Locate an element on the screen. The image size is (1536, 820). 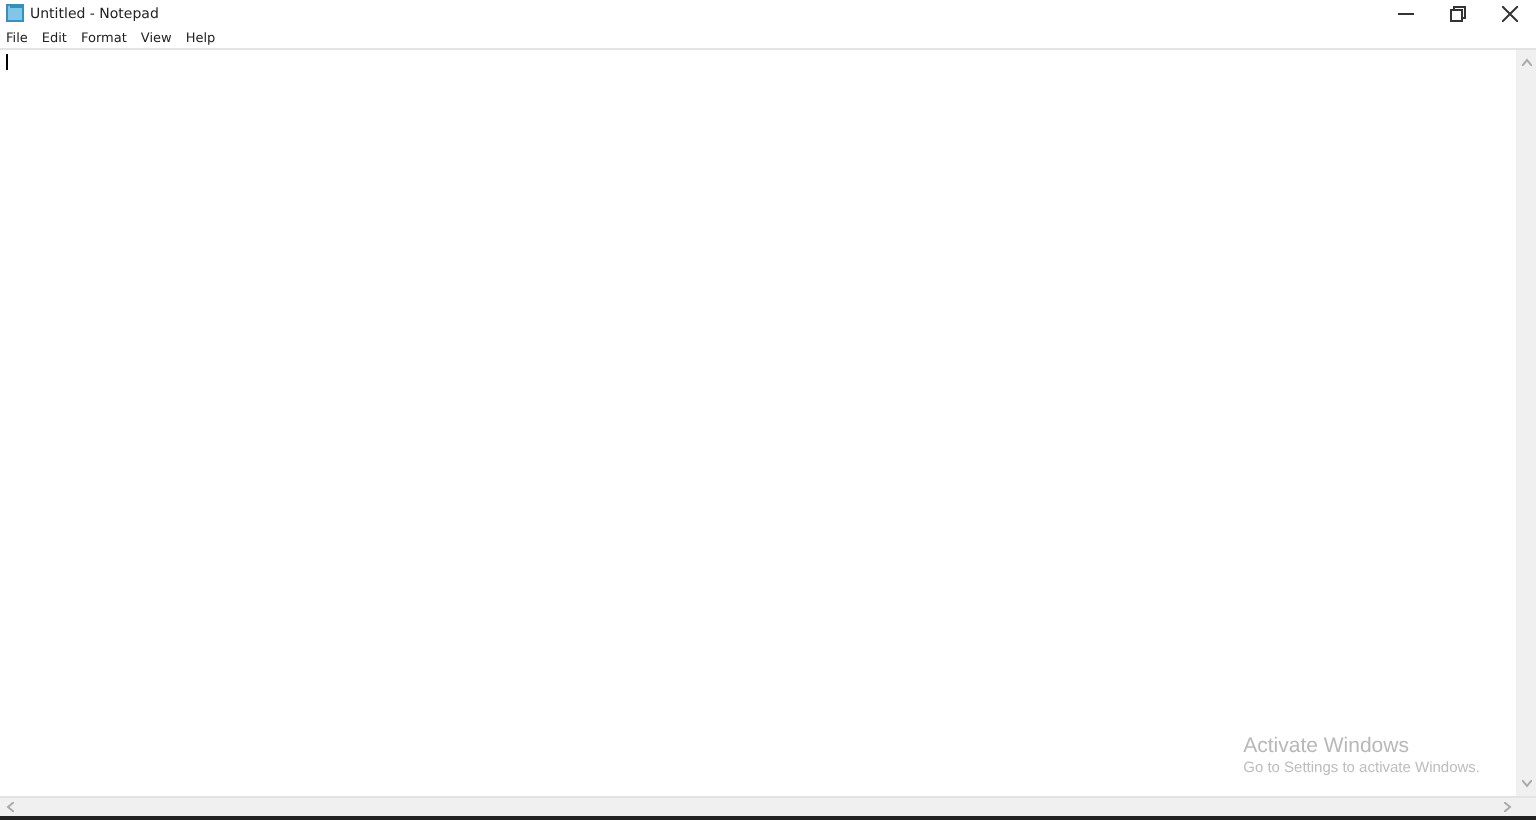
restore-icon is located at coordinates (1458, 13).